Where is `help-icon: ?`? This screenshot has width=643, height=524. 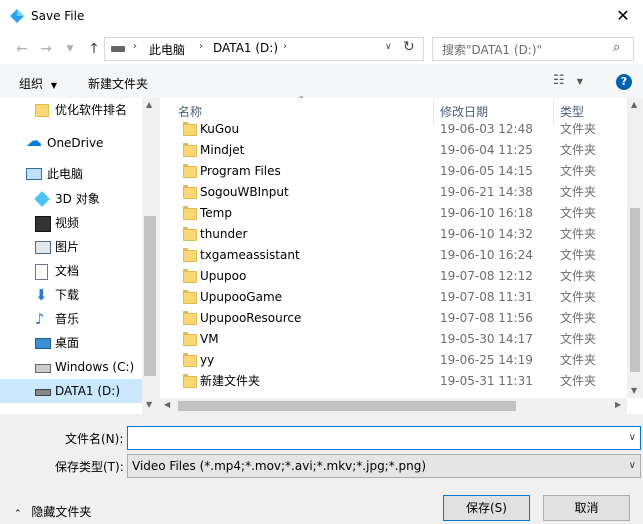
help-icon: ? is located at coordinates (624, 82).